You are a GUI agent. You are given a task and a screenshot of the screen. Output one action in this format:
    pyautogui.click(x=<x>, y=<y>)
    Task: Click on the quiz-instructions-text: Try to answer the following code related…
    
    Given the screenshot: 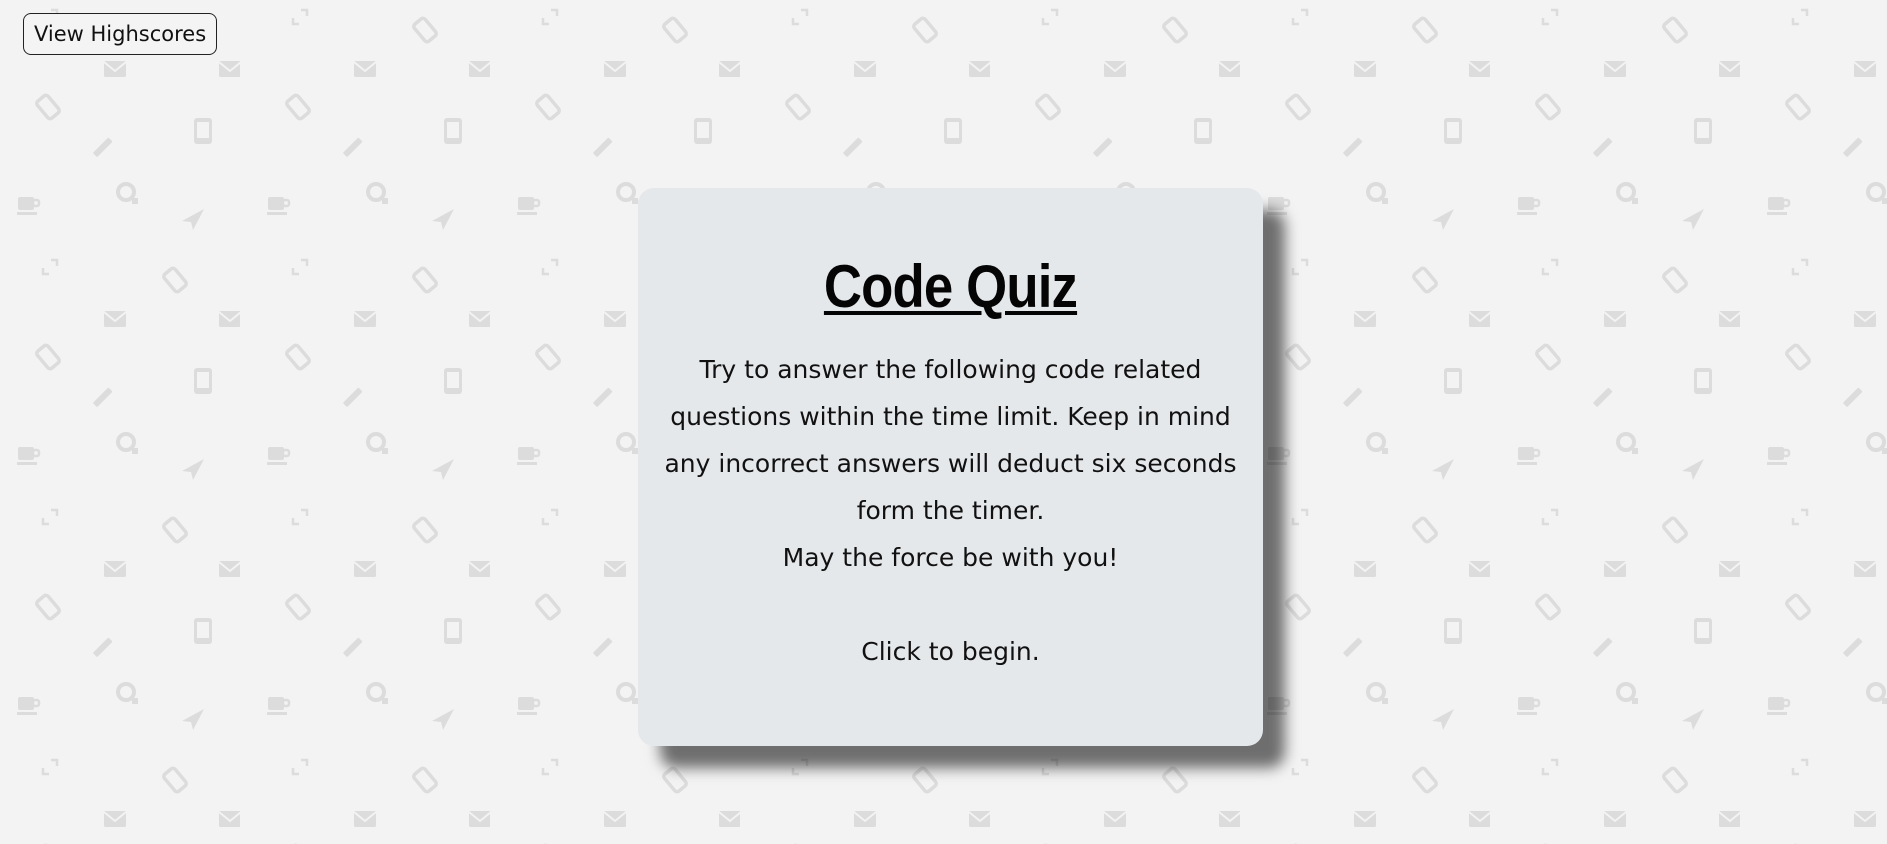 What is the action you would take?
    pyautogui.click(x=950, y=440)
    